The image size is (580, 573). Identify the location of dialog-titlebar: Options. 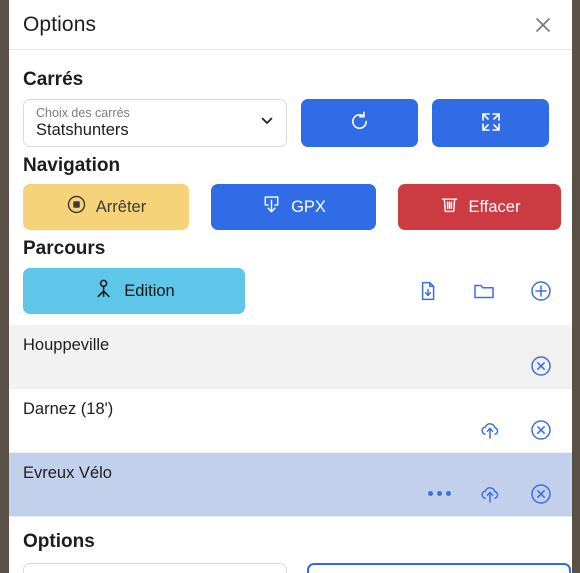
(290, 25).